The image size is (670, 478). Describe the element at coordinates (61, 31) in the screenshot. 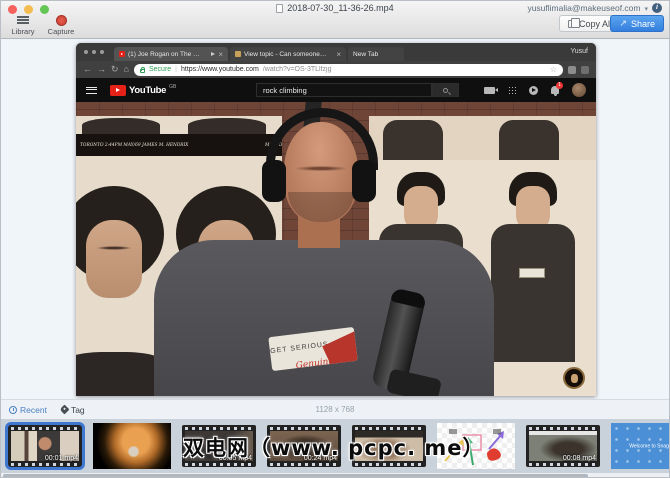

I see `capture-label: Capture` at that location.